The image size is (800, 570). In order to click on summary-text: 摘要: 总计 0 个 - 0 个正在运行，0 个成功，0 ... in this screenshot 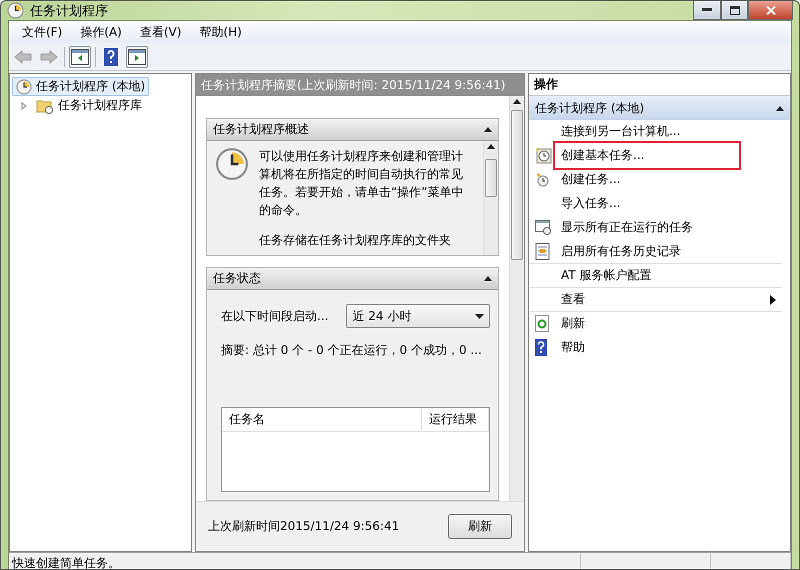, I will do `click(352, 350)`.